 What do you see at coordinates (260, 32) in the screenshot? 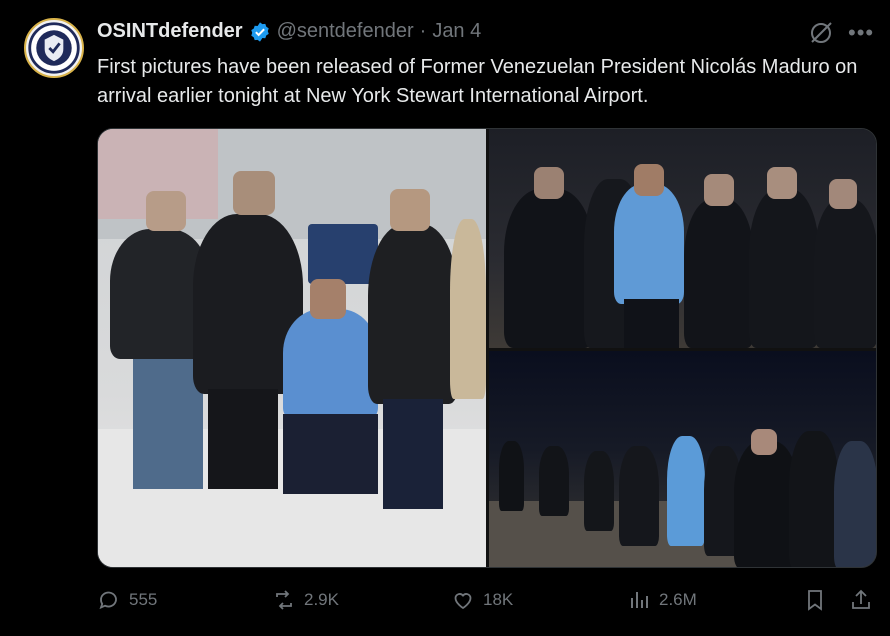
I see `verified-badge-icon` at bounding box center [260, 32].